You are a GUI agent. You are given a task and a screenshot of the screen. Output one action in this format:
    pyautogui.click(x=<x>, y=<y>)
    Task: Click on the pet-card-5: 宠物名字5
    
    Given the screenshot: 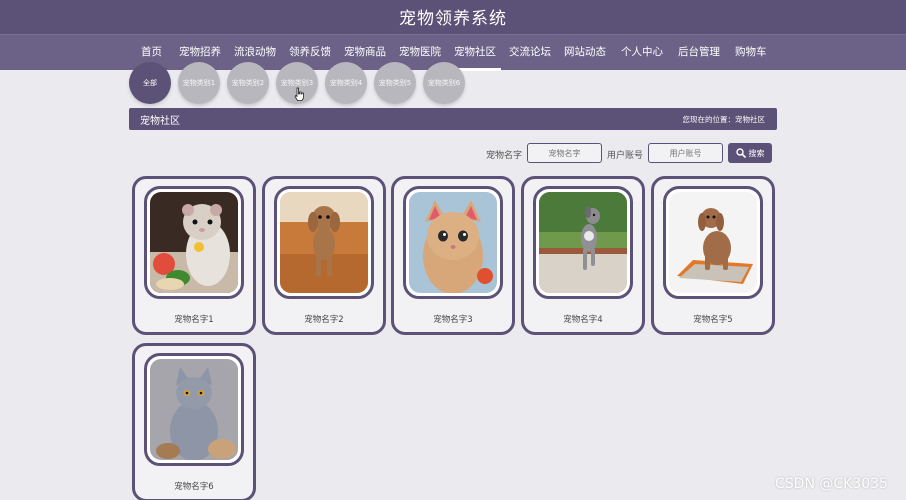 What is the action you would take?
    pyautogui.click(x=713, y=255)
    